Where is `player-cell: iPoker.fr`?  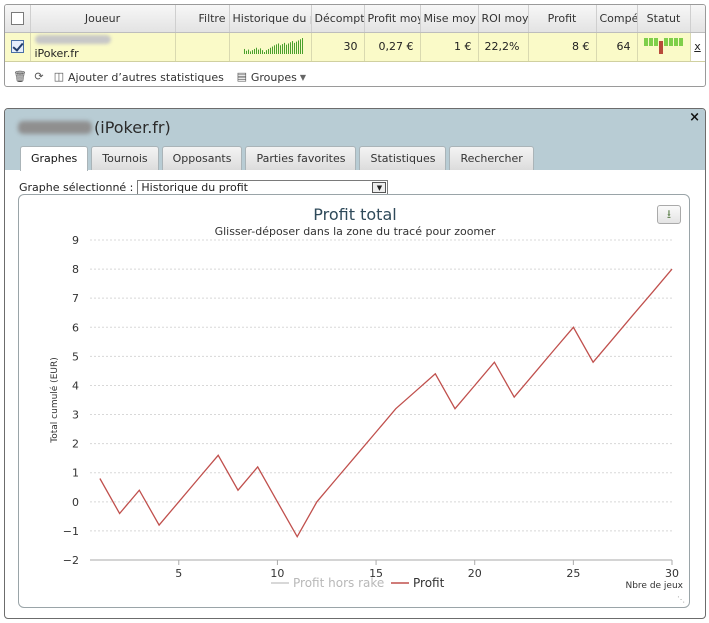 player-cell: iPoker.fr is located at coordinates (103, 47).